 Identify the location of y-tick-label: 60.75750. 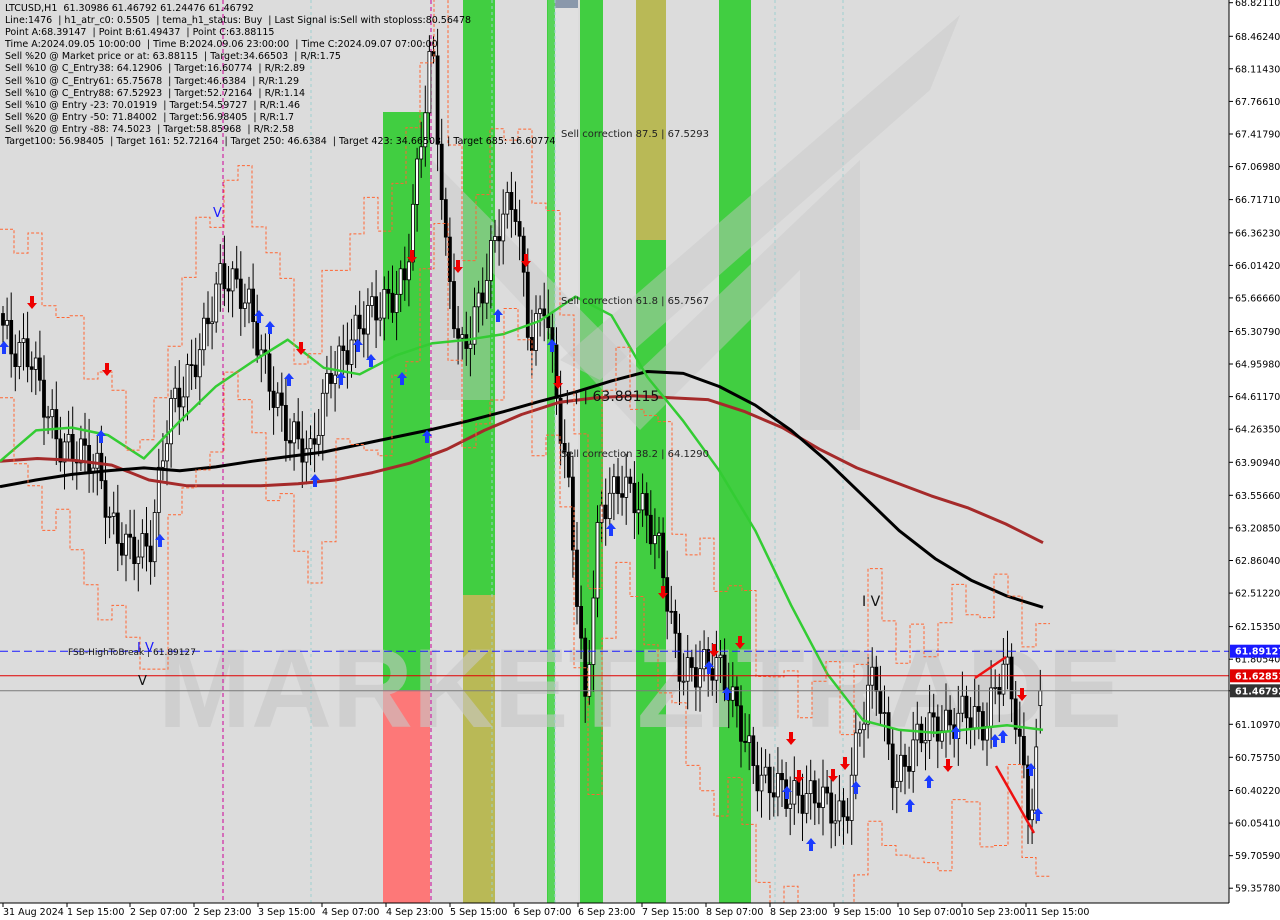
(1257, 758).